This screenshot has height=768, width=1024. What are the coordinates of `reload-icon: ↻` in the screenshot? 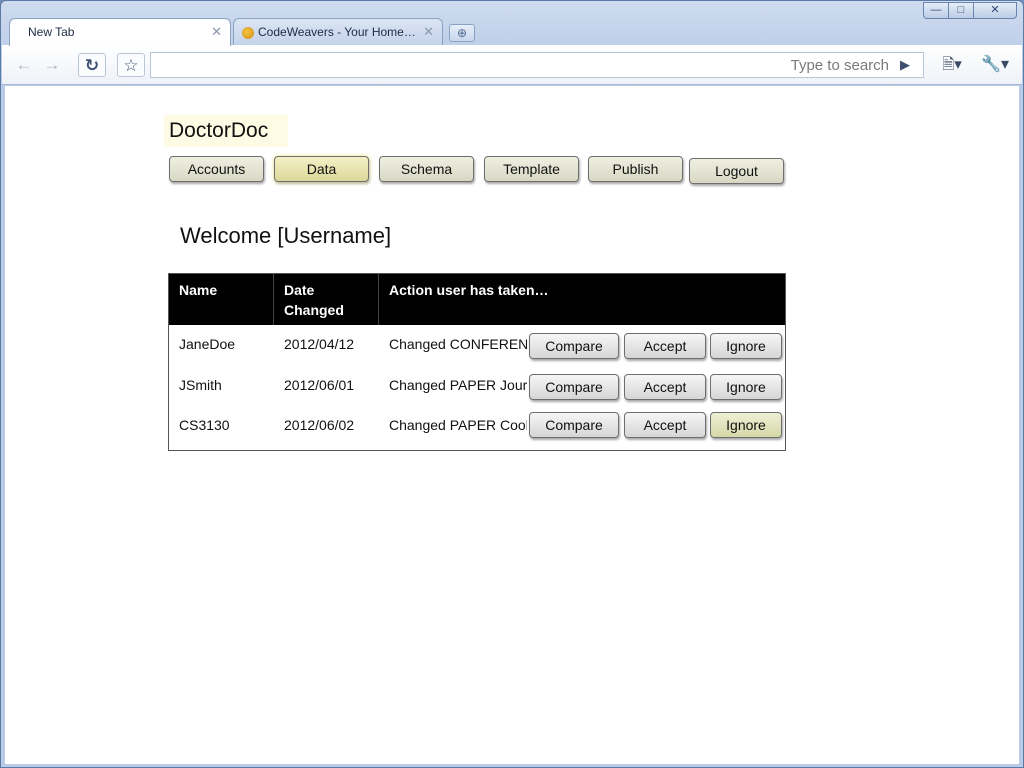 It's located at (92, 65).